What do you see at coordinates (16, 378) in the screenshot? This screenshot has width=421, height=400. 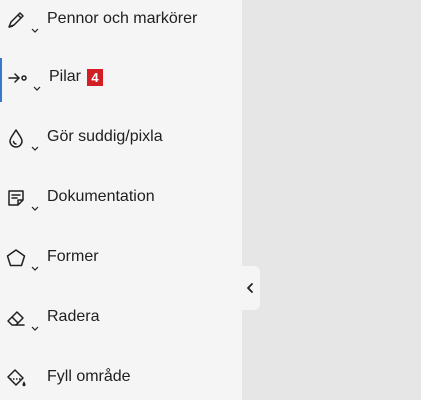 I see `fill-bucket-icon` at bounding box center [16, 378].